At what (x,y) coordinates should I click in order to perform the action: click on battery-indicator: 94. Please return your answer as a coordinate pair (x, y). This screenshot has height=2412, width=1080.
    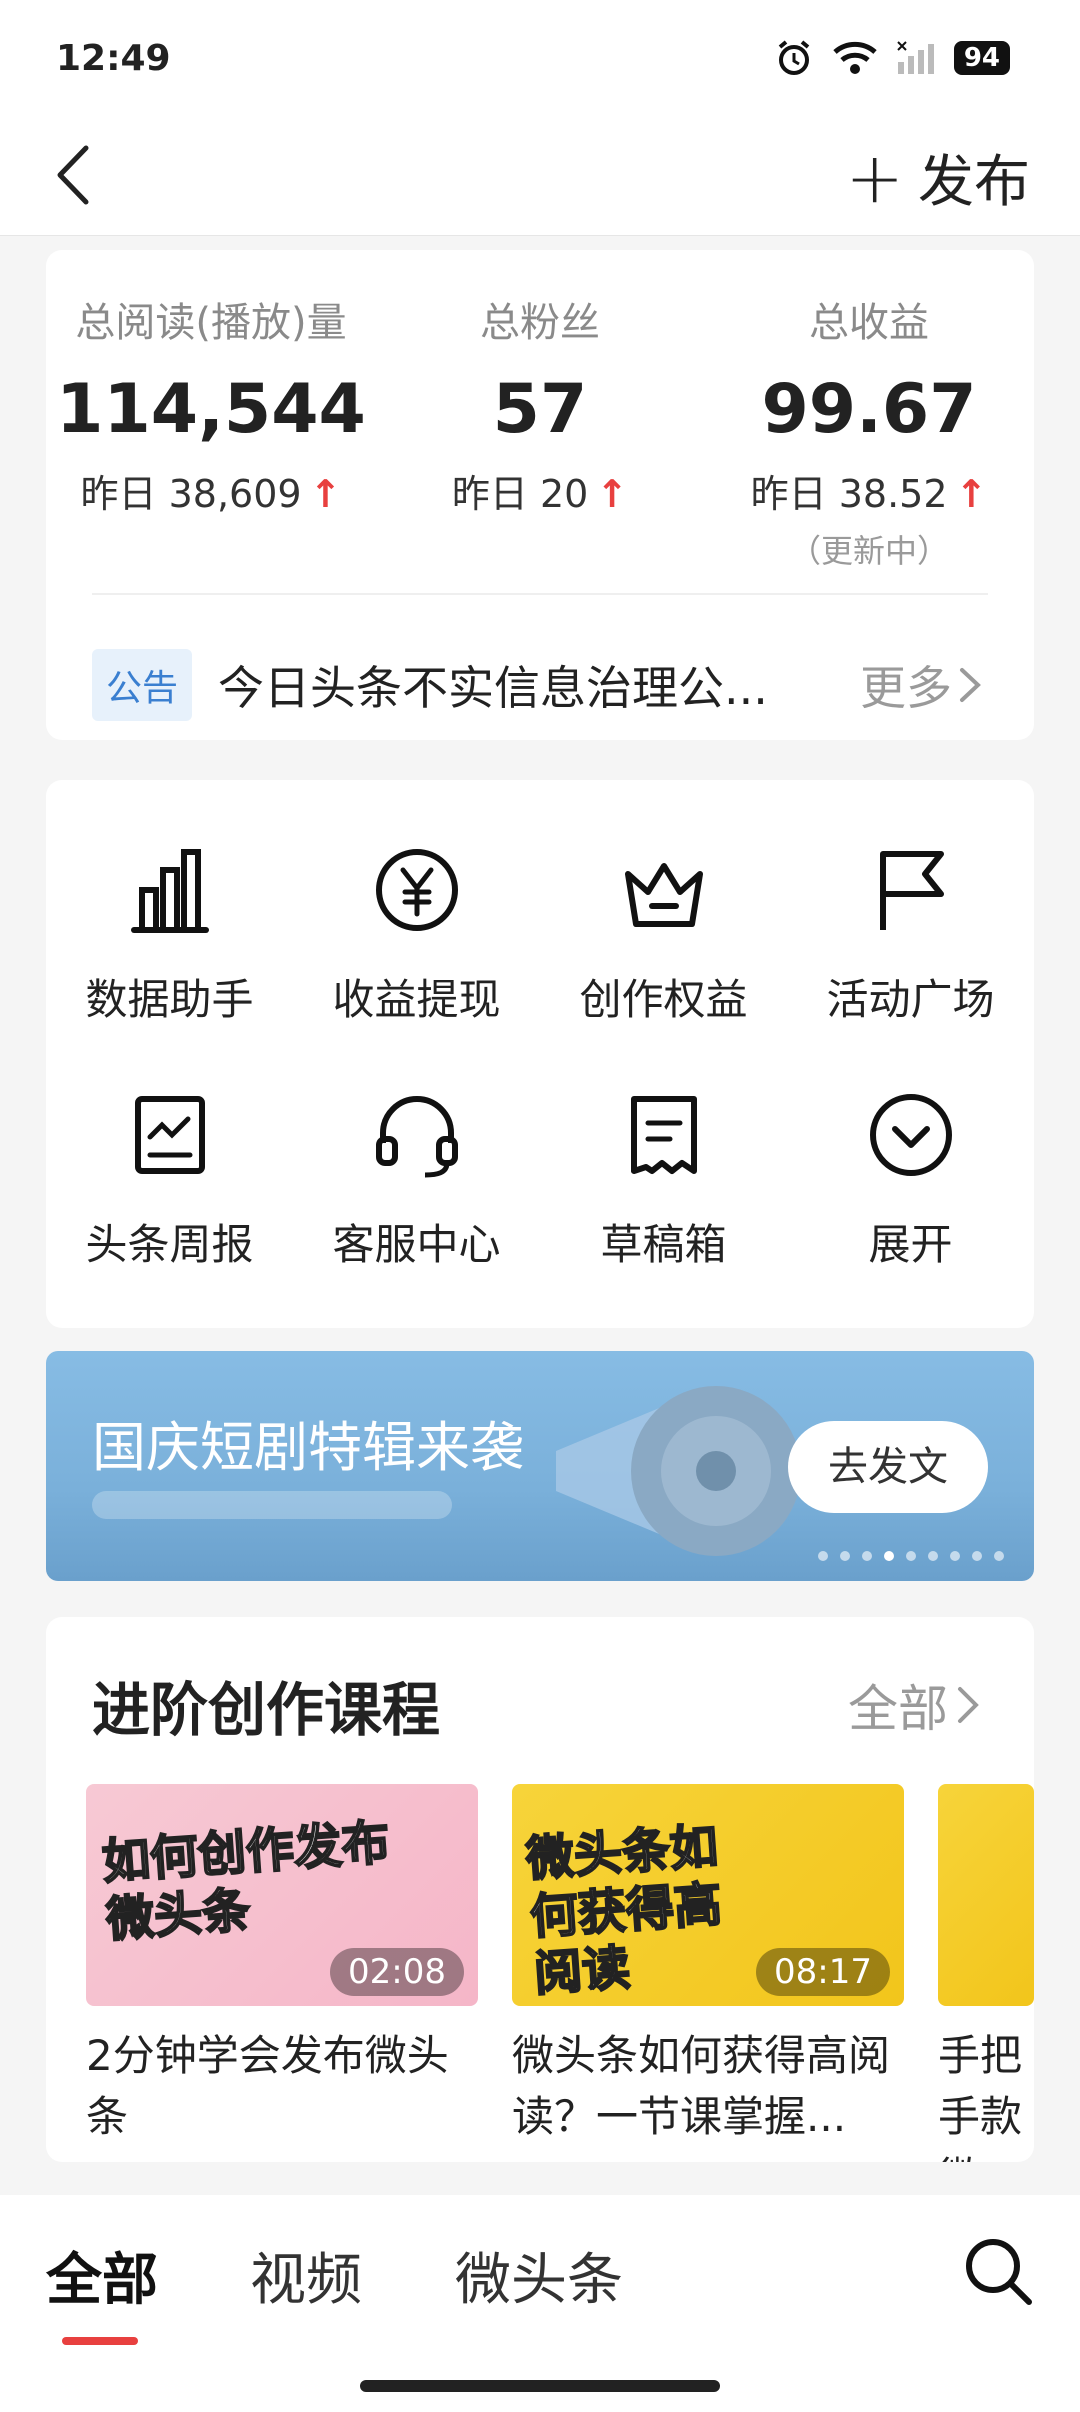
    Looking at the image, I should click on (981, 58).